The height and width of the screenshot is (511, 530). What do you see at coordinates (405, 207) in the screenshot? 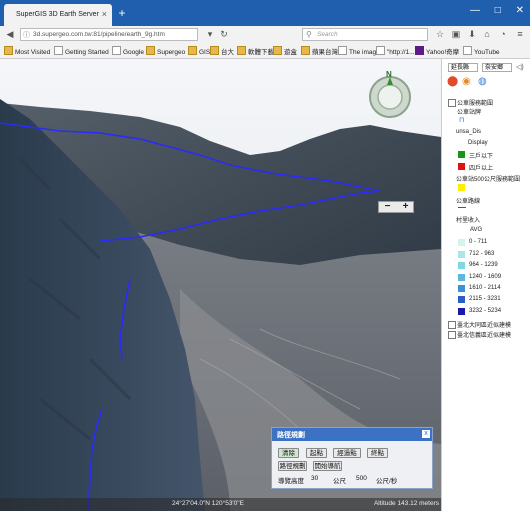
I see `zoom-in-button: +` at bounding box center [405, 207].